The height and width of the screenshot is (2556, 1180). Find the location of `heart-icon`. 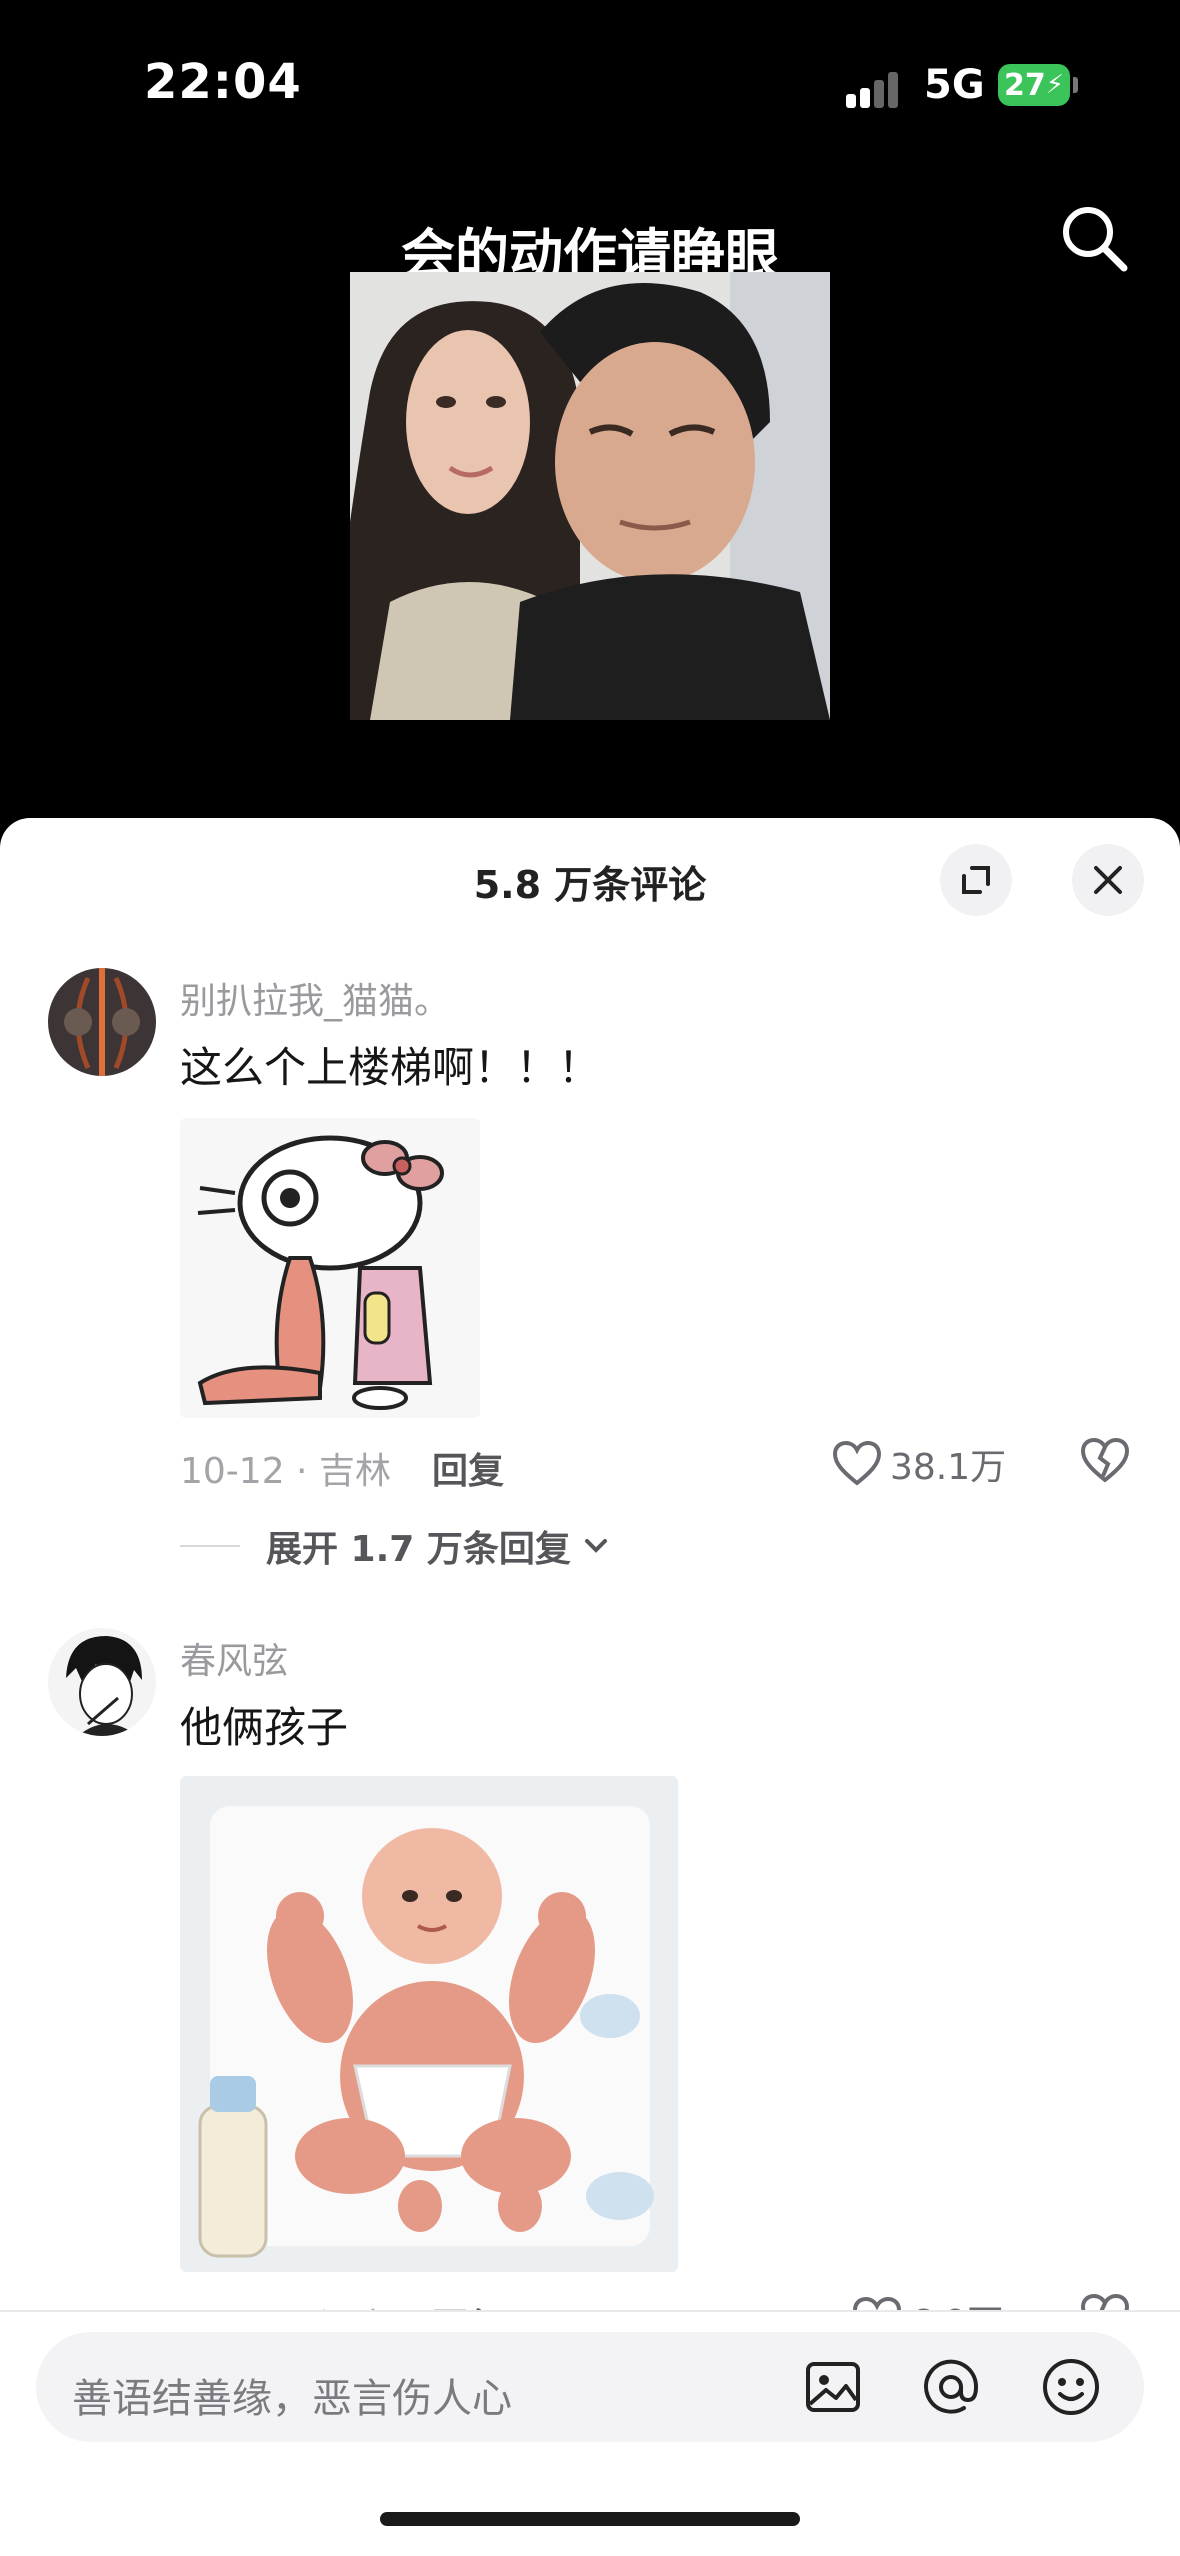

heart-icon is located at coordinates (857, 1463).